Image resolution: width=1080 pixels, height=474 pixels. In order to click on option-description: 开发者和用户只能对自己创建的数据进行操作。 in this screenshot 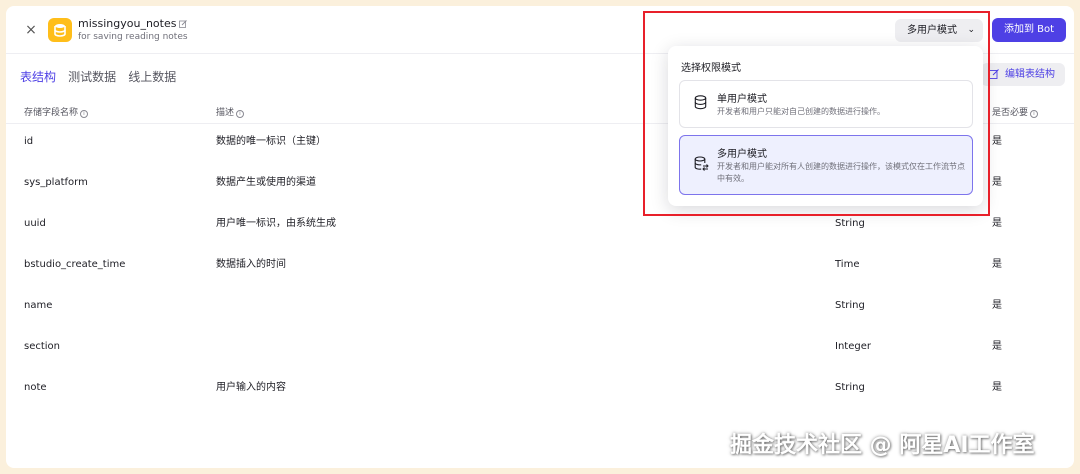, I will do `click(801, 111)`.